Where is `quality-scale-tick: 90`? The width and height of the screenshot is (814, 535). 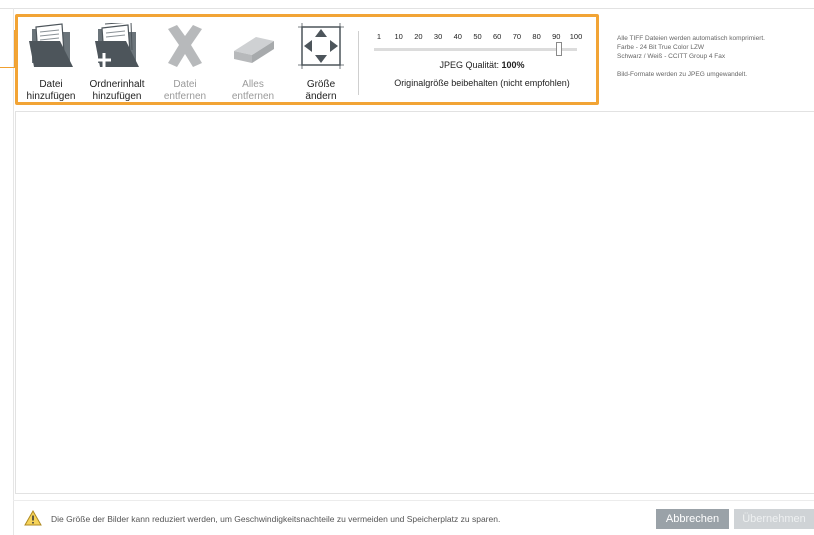 quality-scale-tick: 90 is located at coordinates (556, 36).